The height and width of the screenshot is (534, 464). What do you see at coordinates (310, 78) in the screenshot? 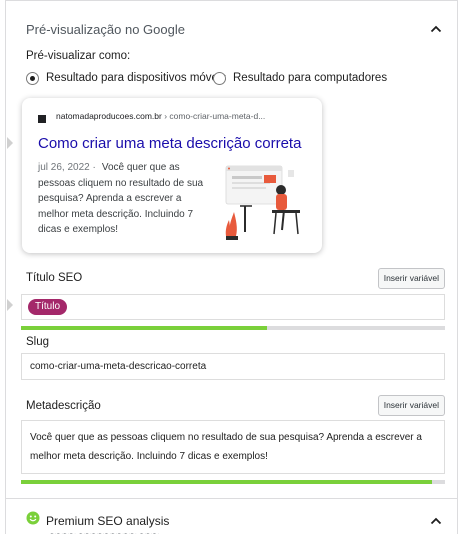
I see `desktop-option-label: Resultado para computadores` at bounding box center [310, 78].